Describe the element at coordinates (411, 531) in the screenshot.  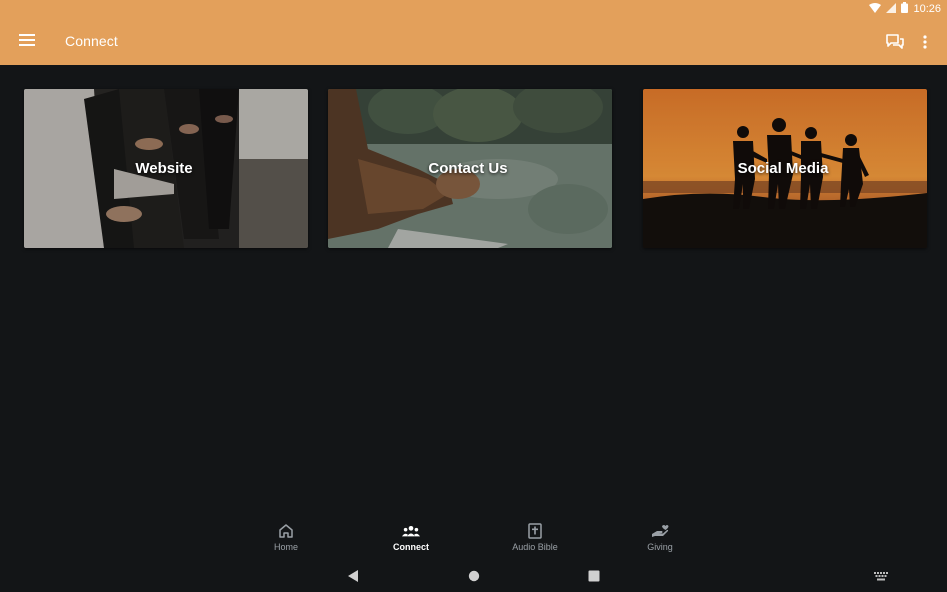
I see `people-icon` at that location.